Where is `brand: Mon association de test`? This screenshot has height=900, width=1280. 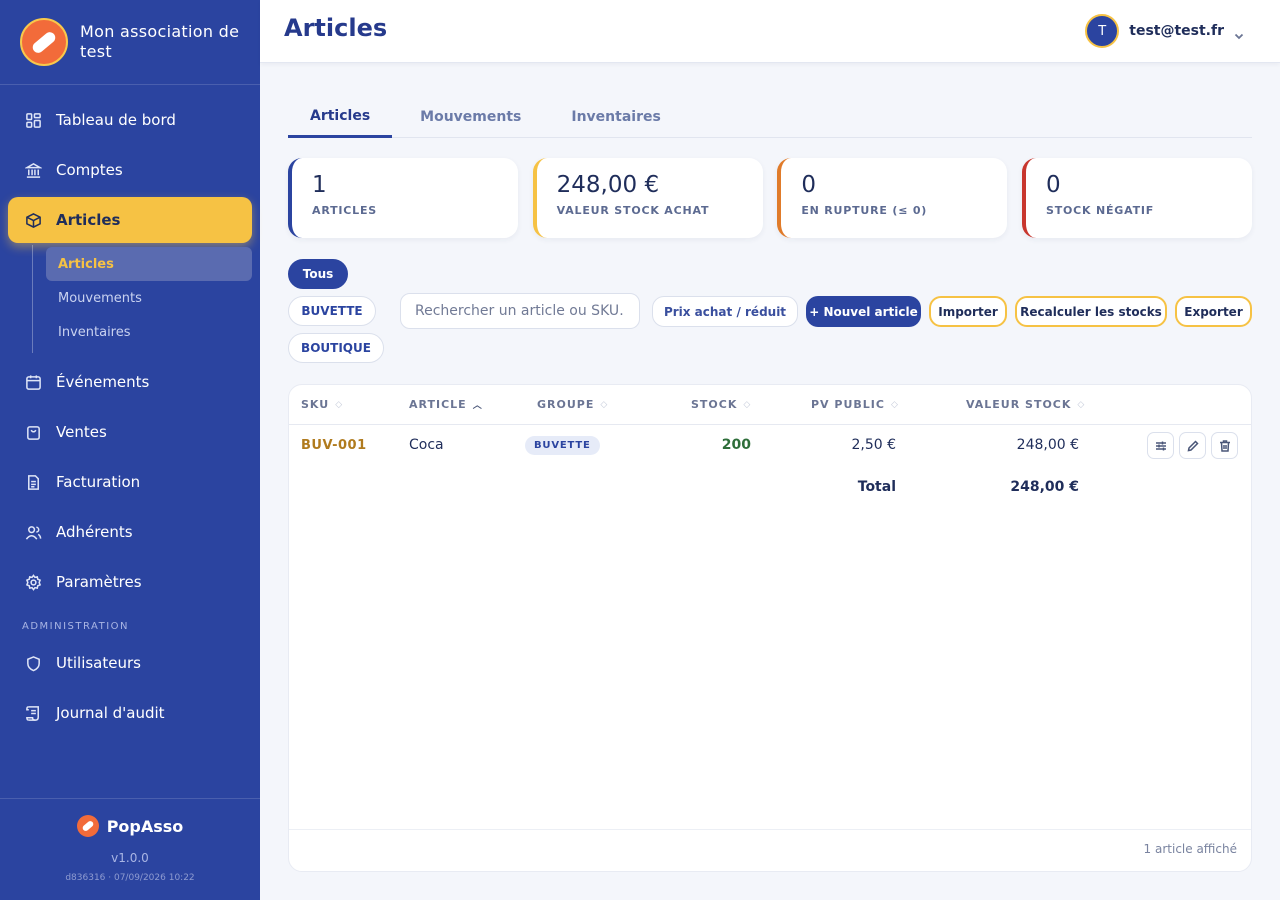
brand: Mon association de test is located at coordinates (130, 42).